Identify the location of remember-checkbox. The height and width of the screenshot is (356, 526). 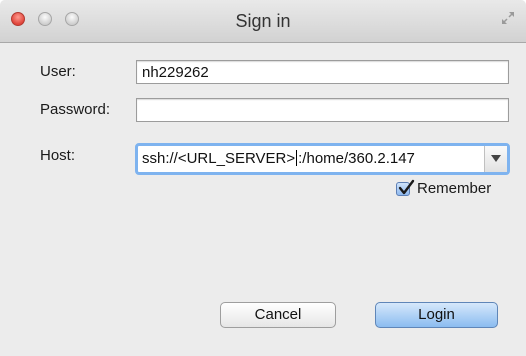
(405, 187).